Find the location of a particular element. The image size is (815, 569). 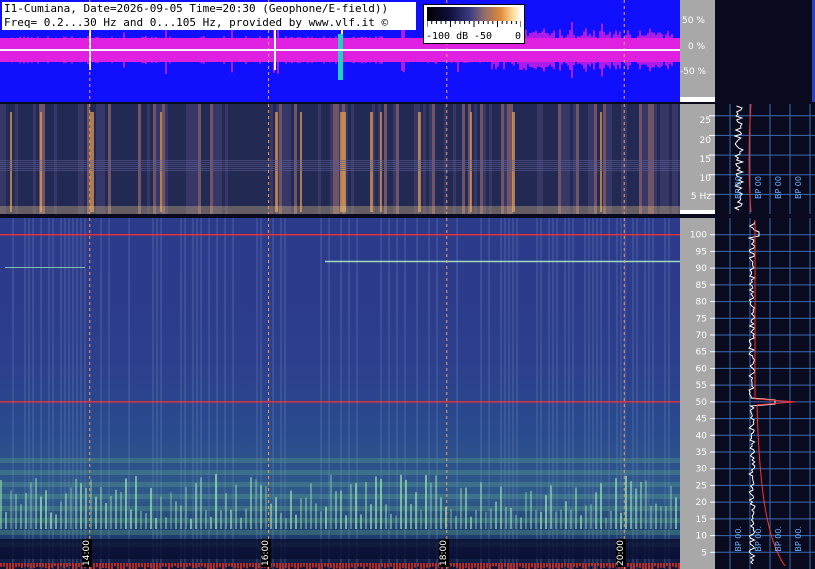

pct-label-0: 0 % is located at coordinates (697, 47).